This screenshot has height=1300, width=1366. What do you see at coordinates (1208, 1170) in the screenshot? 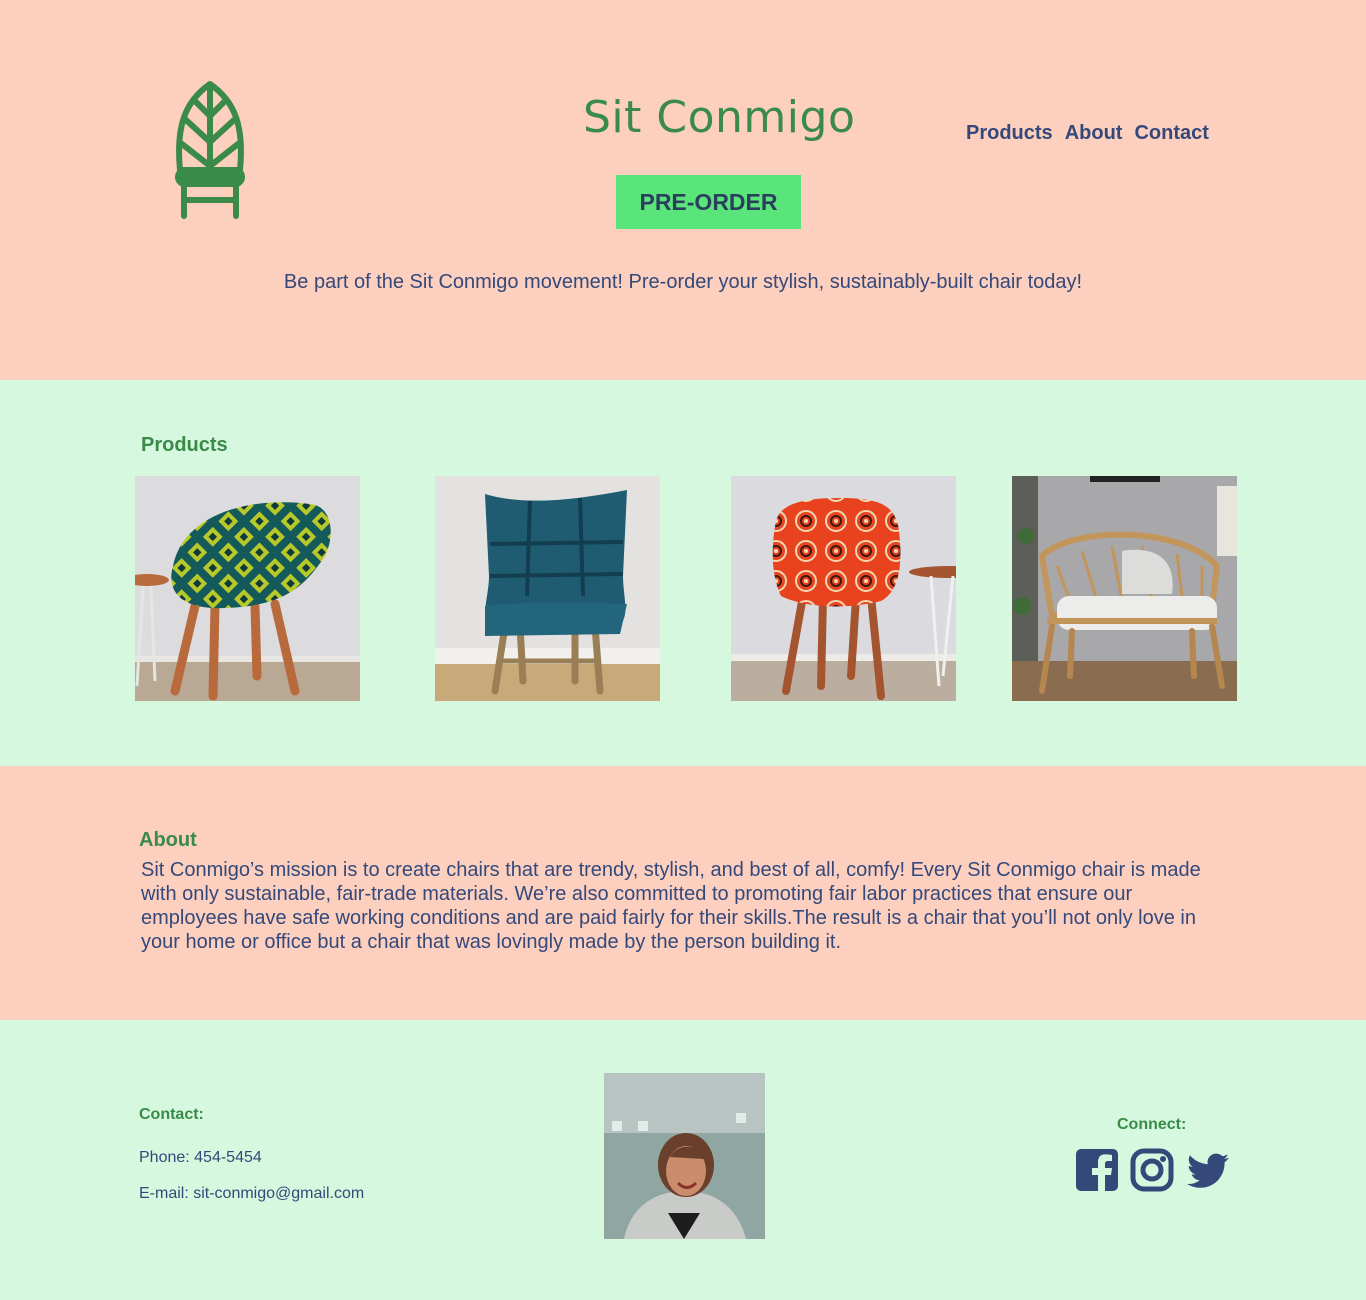
I see `twitter-icon` at bounding box center [1208, 1170].